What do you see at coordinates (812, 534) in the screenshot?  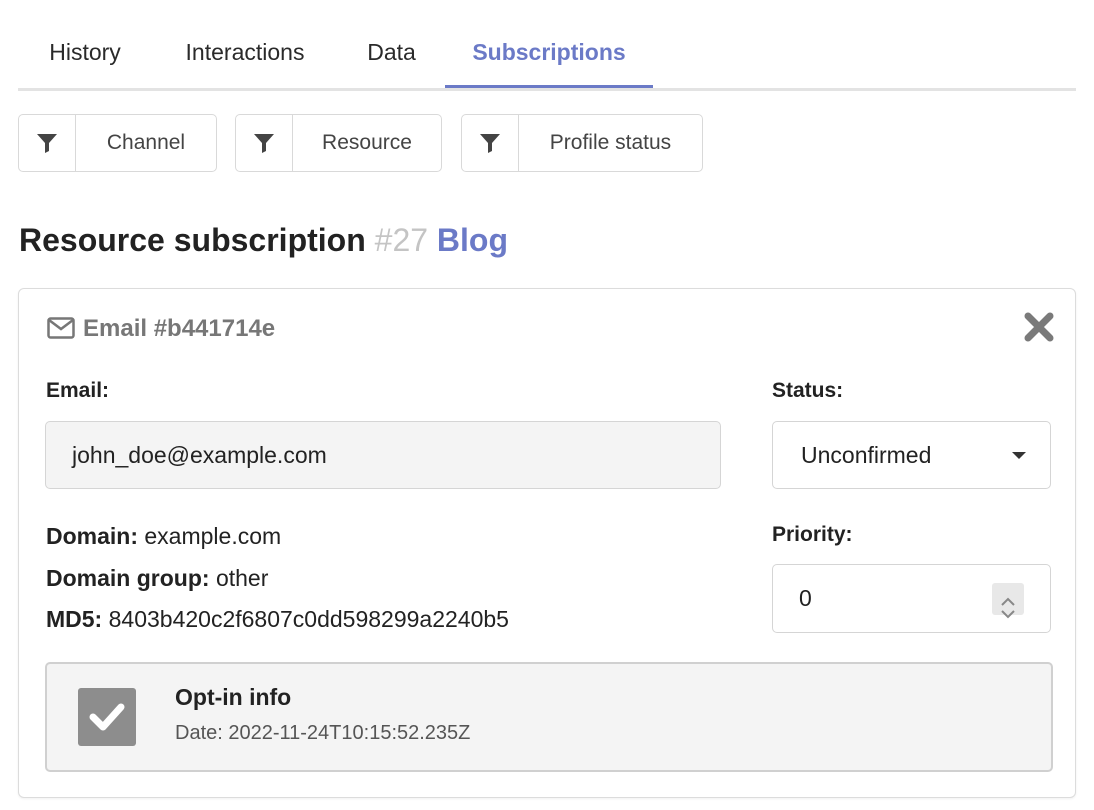 I see `priority-label: Priority:` at bounding box center [812, 534].